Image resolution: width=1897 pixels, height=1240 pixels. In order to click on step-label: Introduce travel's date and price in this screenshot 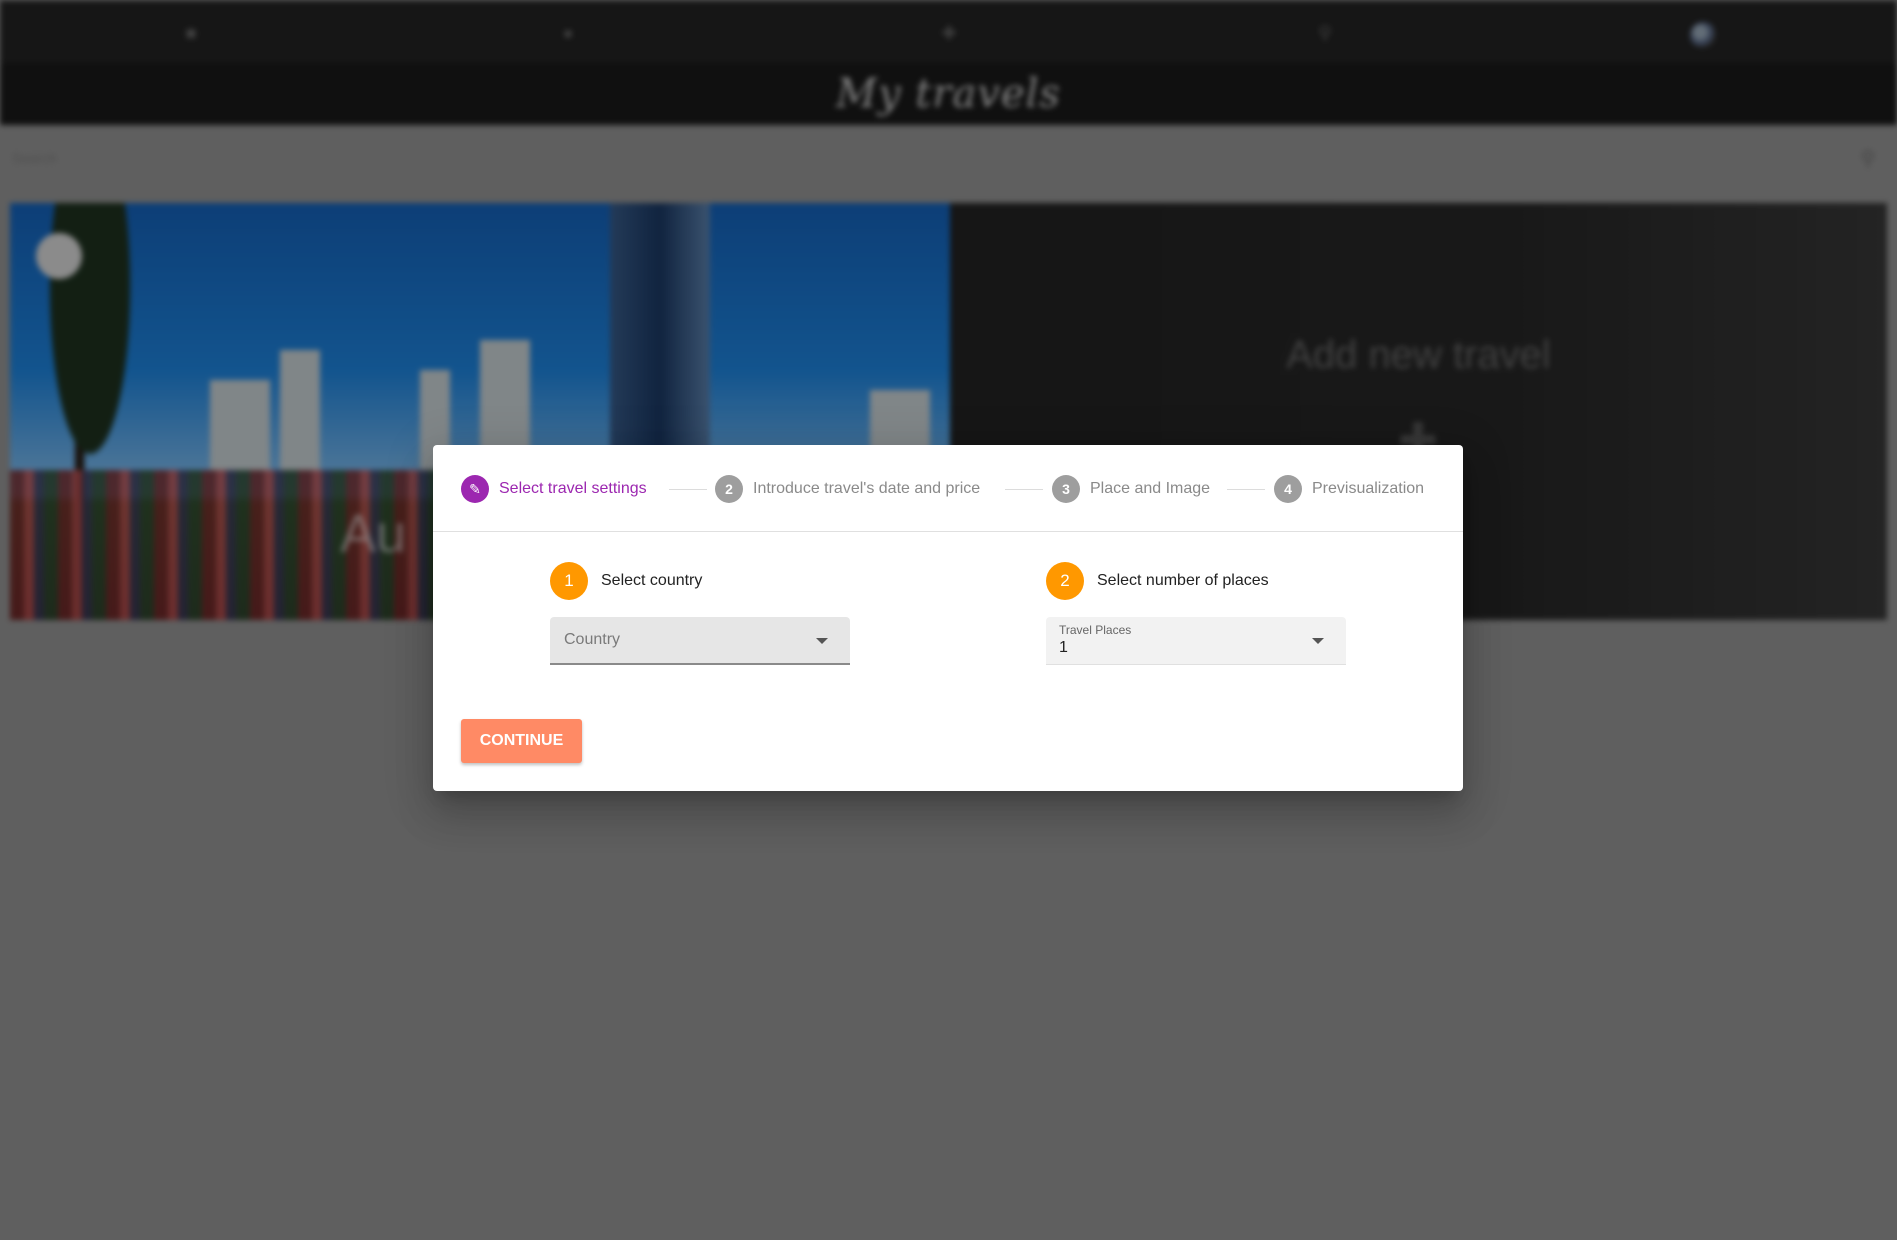, I will do `click(867, 488)`.